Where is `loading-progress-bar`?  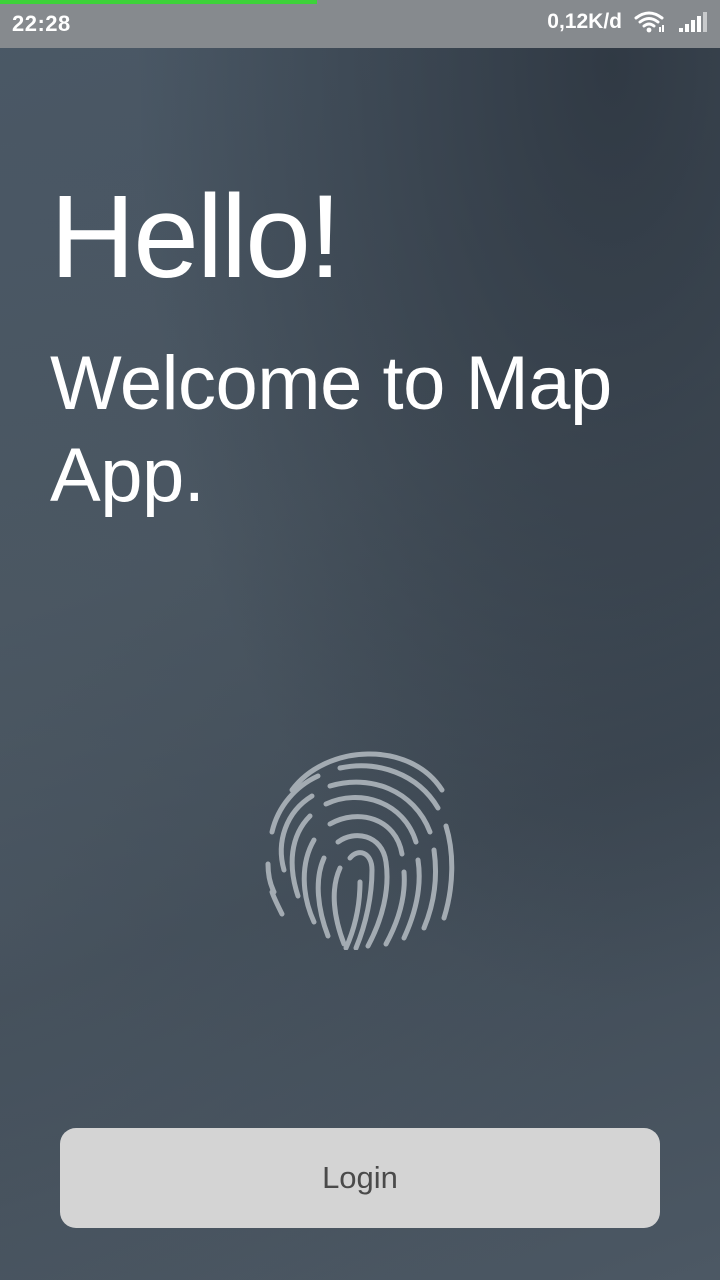
loading-progress-bar is located at coordinates (158, 2).